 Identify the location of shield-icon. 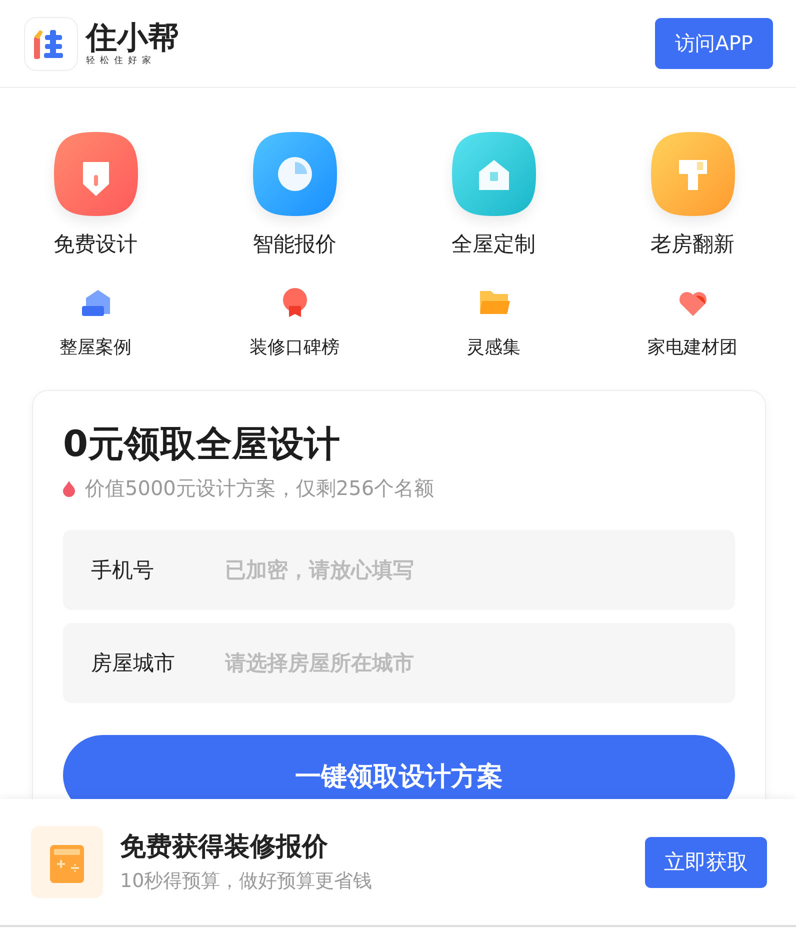
(96, 174).